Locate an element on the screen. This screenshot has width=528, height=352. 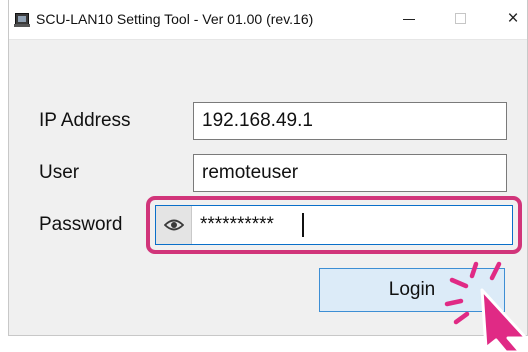
password-value: ********** is located at coordinates (237, 224).